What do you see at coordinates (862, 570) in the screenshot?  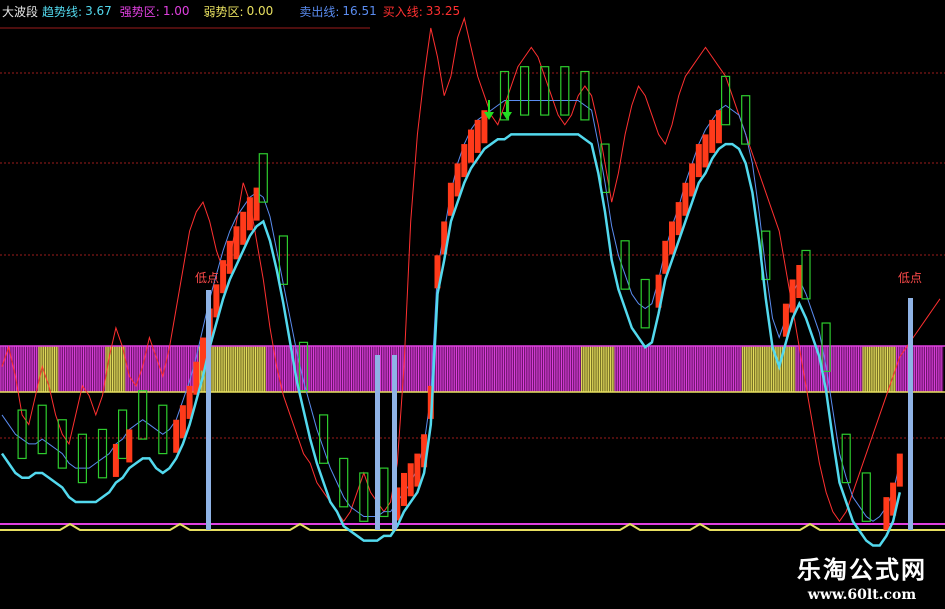 I see `watermark-title: 乐淘公式网` at bounding box center [862, 570].